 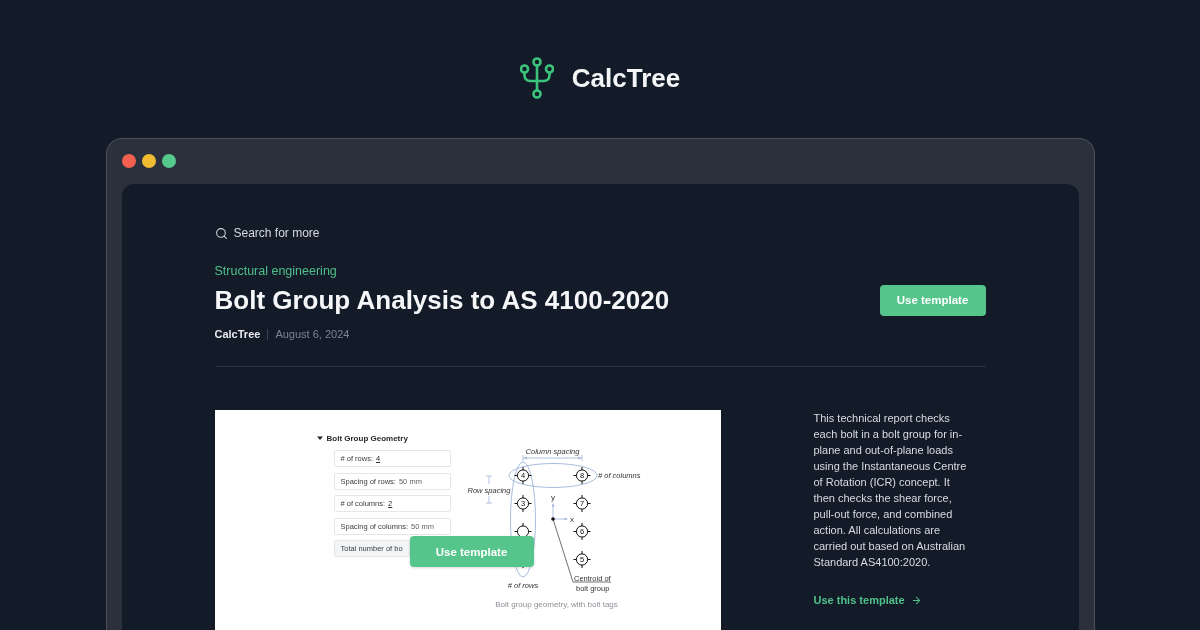 What do you see at coordinates (626, 78) in the screenshot?
I see `brand-name: CalcTree` at bounding box center [626, 78].